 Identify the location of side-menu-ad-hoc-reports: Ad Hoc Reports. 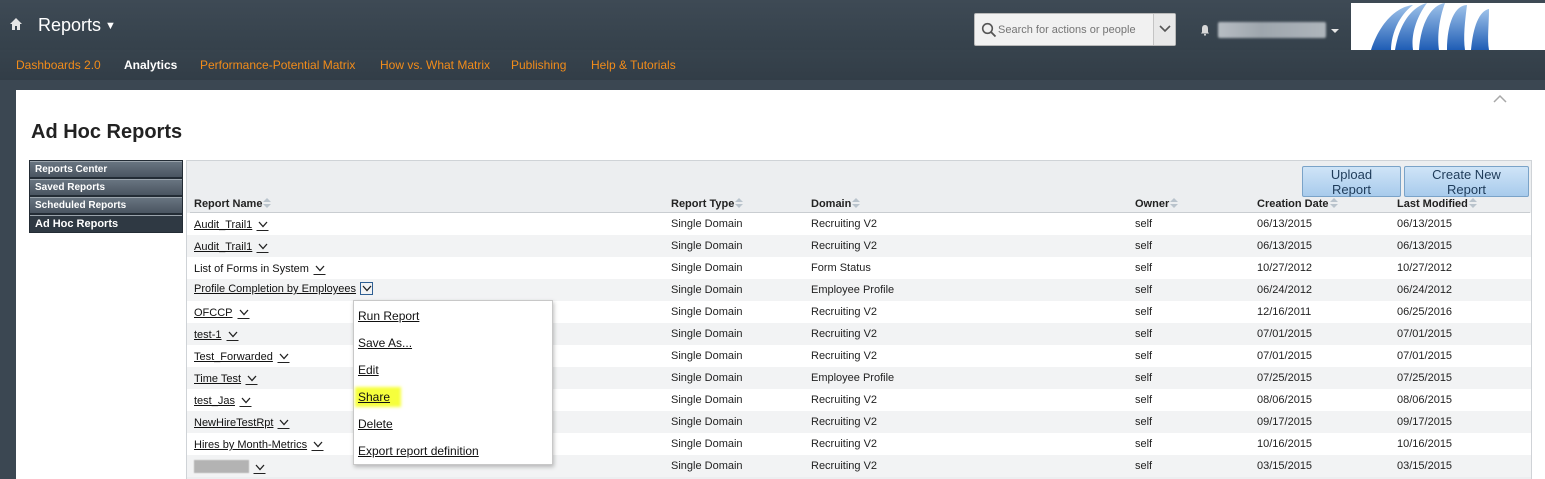
(106, 223).